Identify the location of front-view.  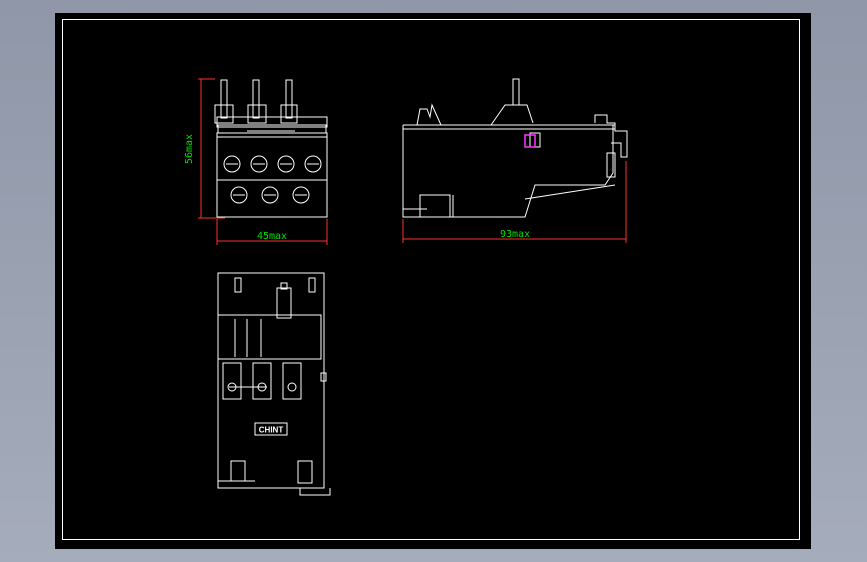
(271, 148).